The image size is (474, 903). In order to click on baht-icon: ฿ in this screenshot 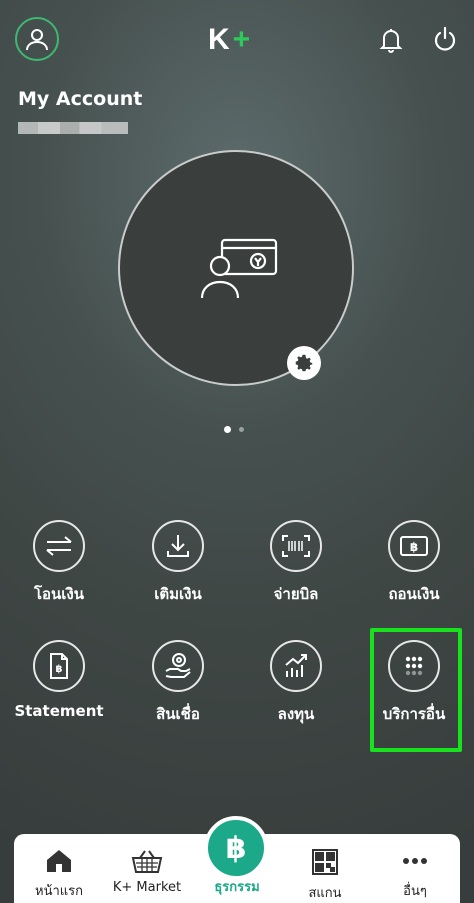, I will do `click(236, 848)`.